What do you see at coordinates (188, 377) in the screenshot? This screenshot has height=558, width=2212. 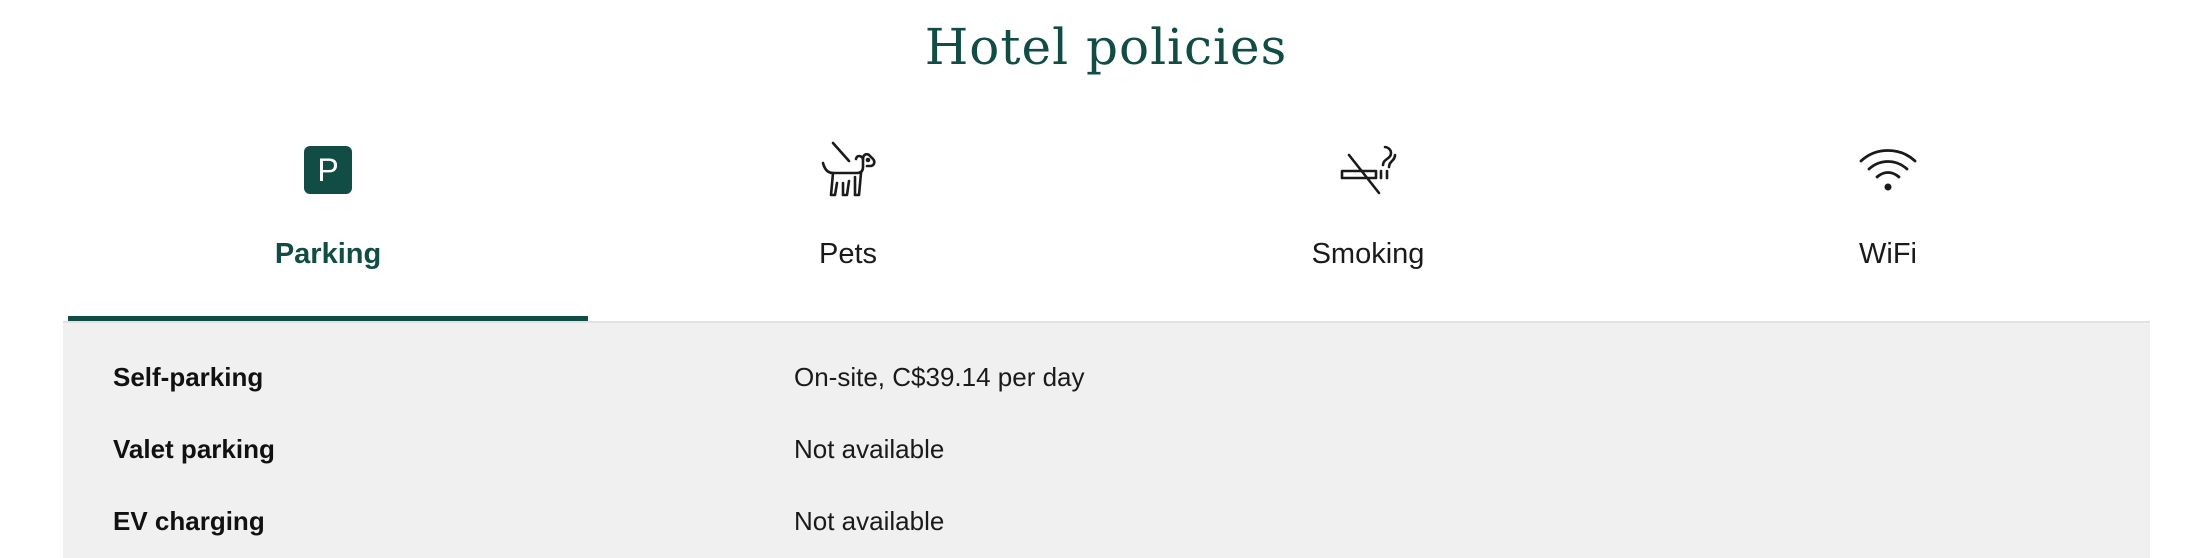 I see `detail-name: Self-parking` at bounding box center [188, 377].